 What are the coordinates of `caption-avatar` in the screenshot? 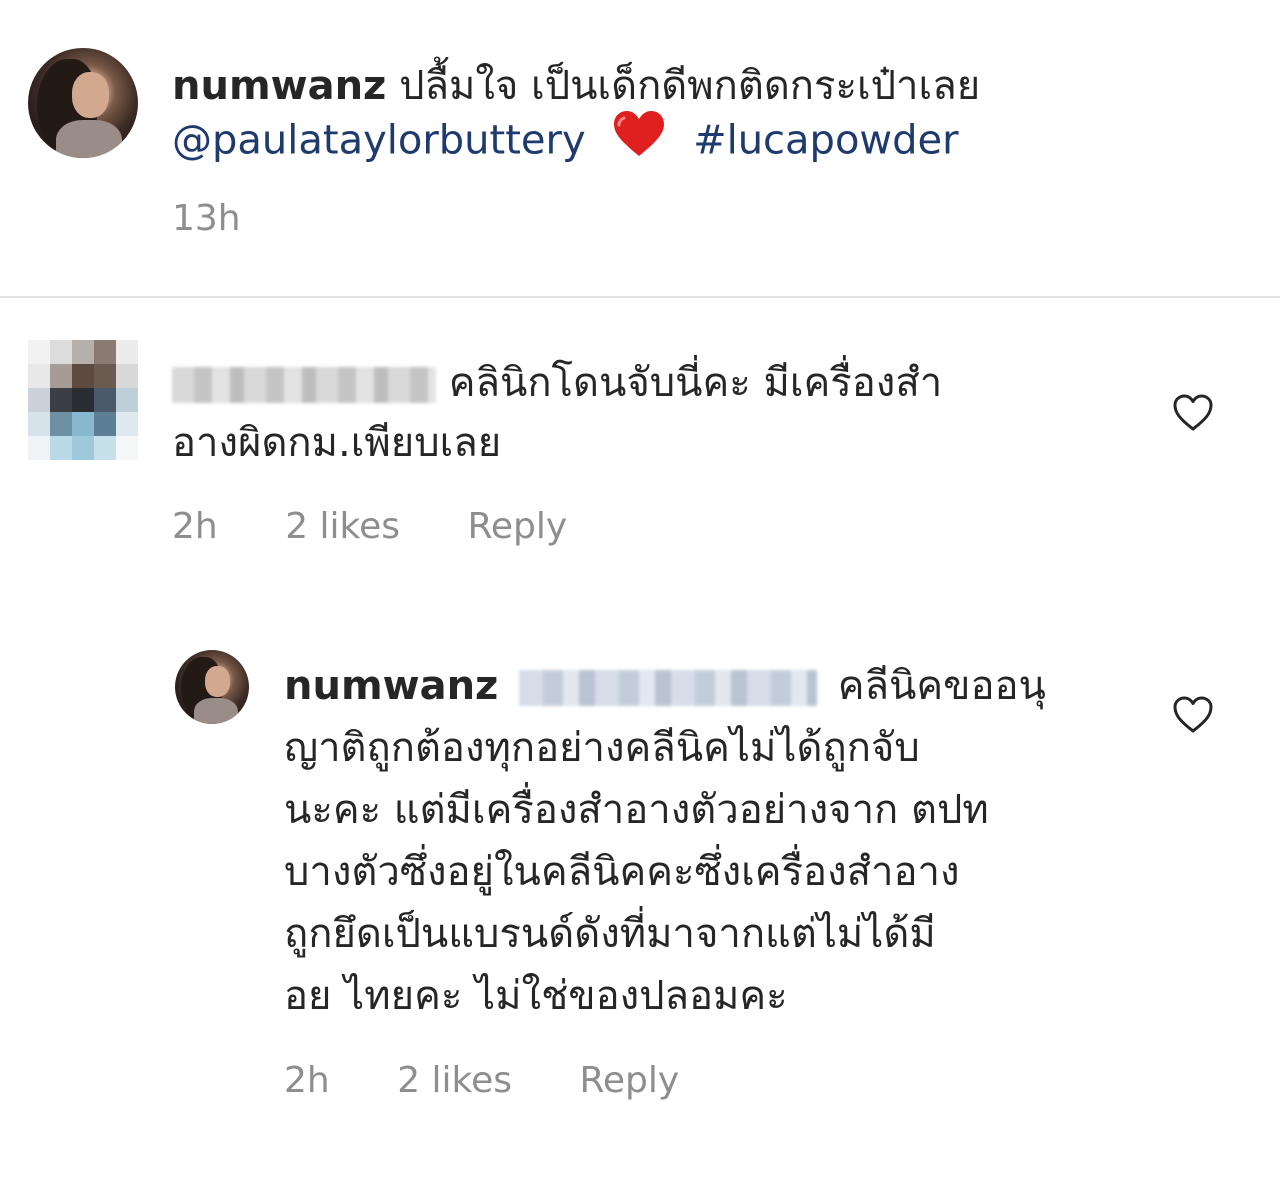 It's located at (83, 103).